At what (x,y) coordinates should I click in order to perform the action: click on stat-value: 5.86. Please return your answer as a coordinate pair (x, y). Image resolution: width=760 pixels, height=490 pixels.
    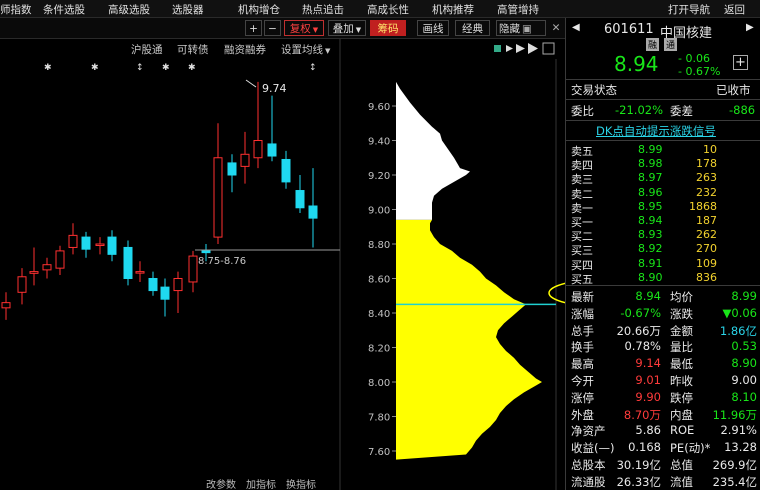
    Looking at the image, I should click on (648, 430).